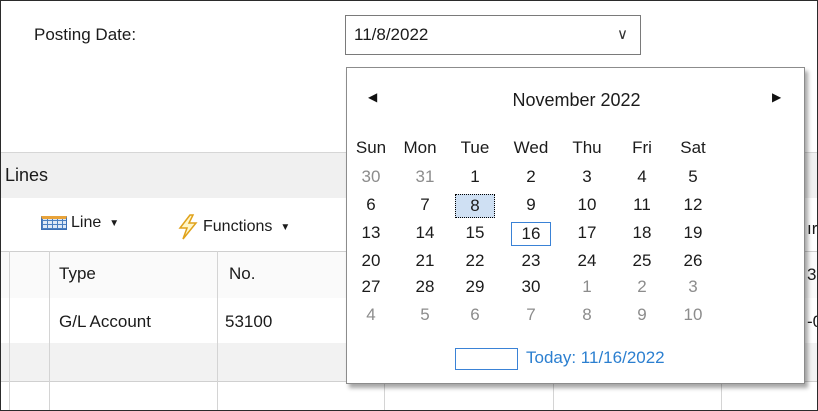 This screenshot has width=818, height=411. Describe the element at coordinates (238, 226) in the screenshot. I see `functions-menu-label: Functions` at that location.